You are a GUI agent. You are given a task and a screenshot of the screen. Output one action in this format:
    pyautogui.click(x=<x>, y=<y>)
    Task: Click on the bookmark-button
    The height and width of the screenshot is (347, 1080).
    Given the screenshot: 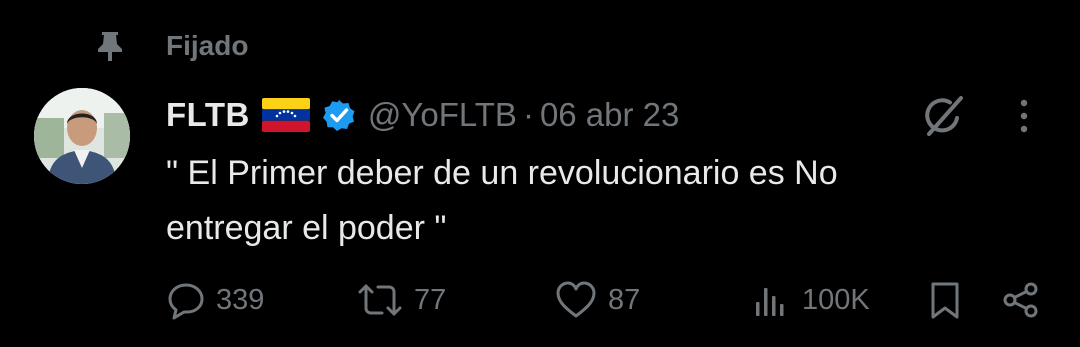 What is the action you would take?
    pyautogui.click(x=945, y=300)
    